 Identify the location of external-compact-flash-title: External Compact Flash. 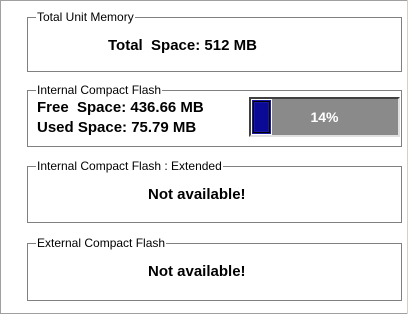
(101, 243).